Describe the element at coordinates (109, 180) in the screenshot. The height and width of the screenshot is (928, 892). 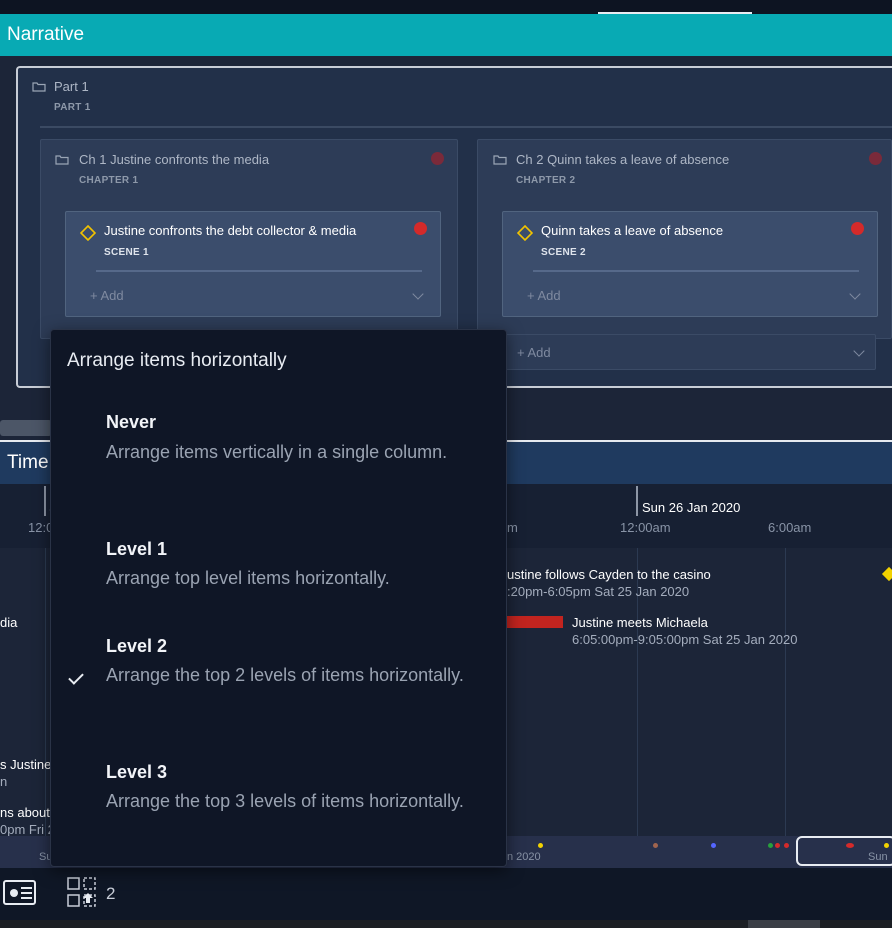
I see `chapter-subtitle: CHAPTER 1` at that location.